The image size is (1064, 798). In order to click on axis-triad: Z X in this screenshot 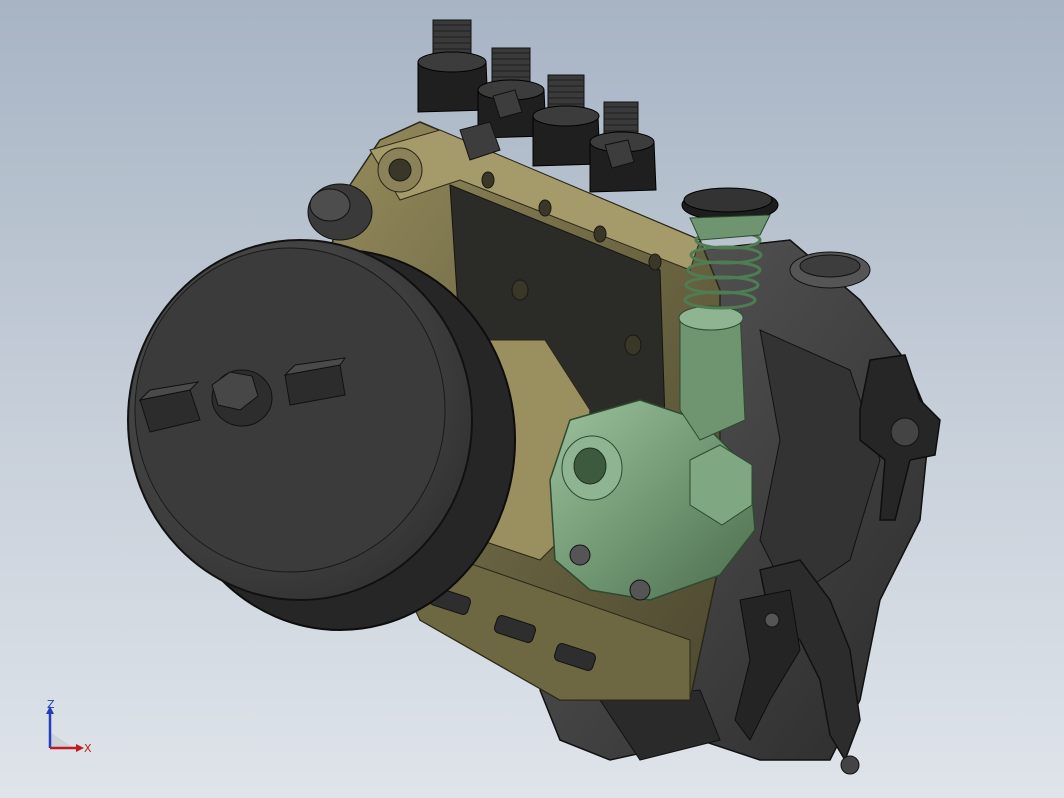, I will do `click(70, 726)`.